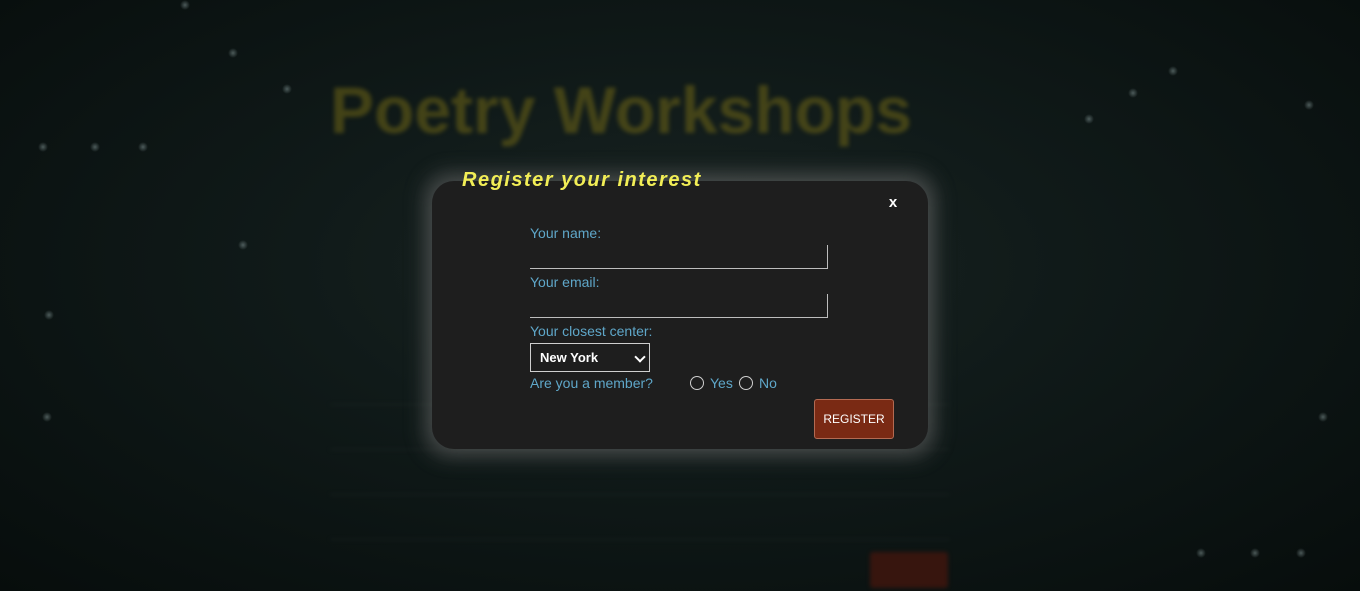 The height and width of the screenshot is (591, 1360). What do you see at coordinates (893, 203) in the screenshot?
I see `close-button: x` at bounding box center [893, 203].